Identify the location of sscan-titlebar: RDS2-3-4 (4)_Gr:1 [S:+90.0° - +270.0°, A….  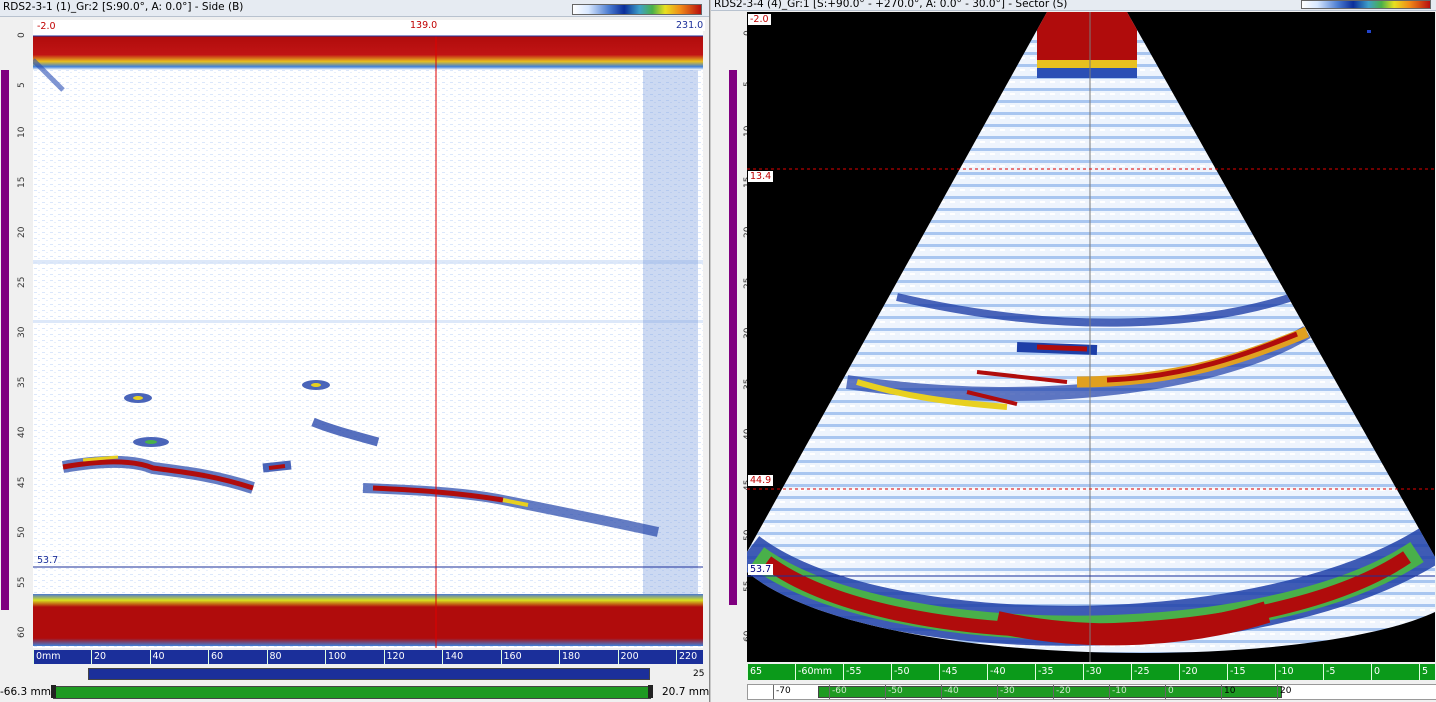
(1073, 5).